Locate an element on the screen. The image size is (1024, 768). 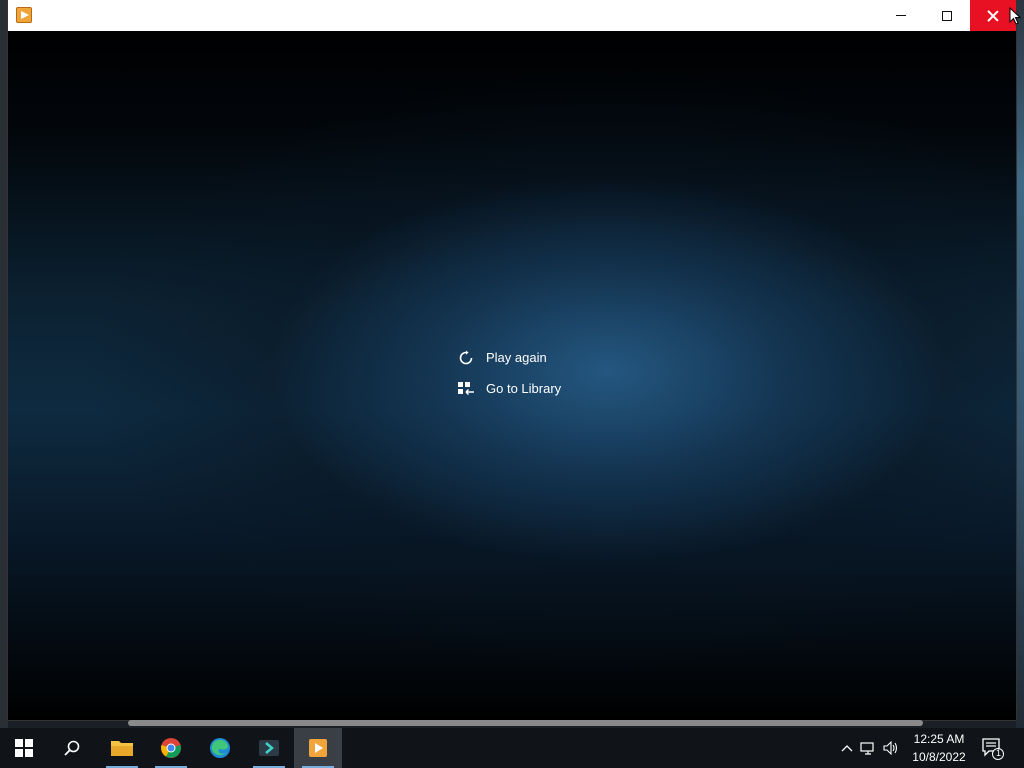
clock-date: 10/8/2022 is located at coordinates (939, 757).